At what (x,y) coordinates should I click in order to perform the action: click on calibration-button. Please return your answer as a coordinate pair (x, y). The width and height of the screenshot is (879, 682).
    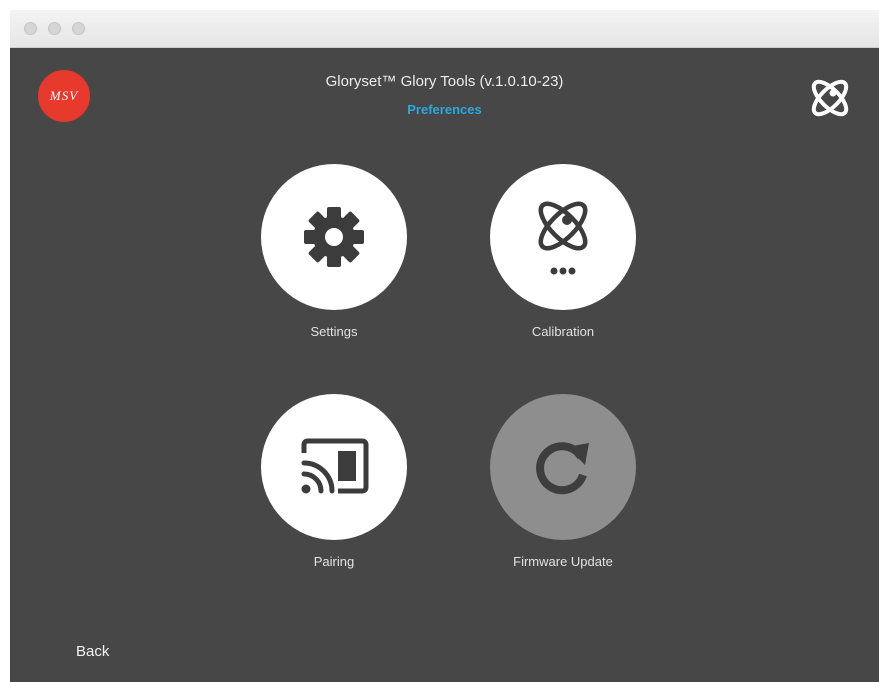
    Looking at the image, I should click on (563, 237).